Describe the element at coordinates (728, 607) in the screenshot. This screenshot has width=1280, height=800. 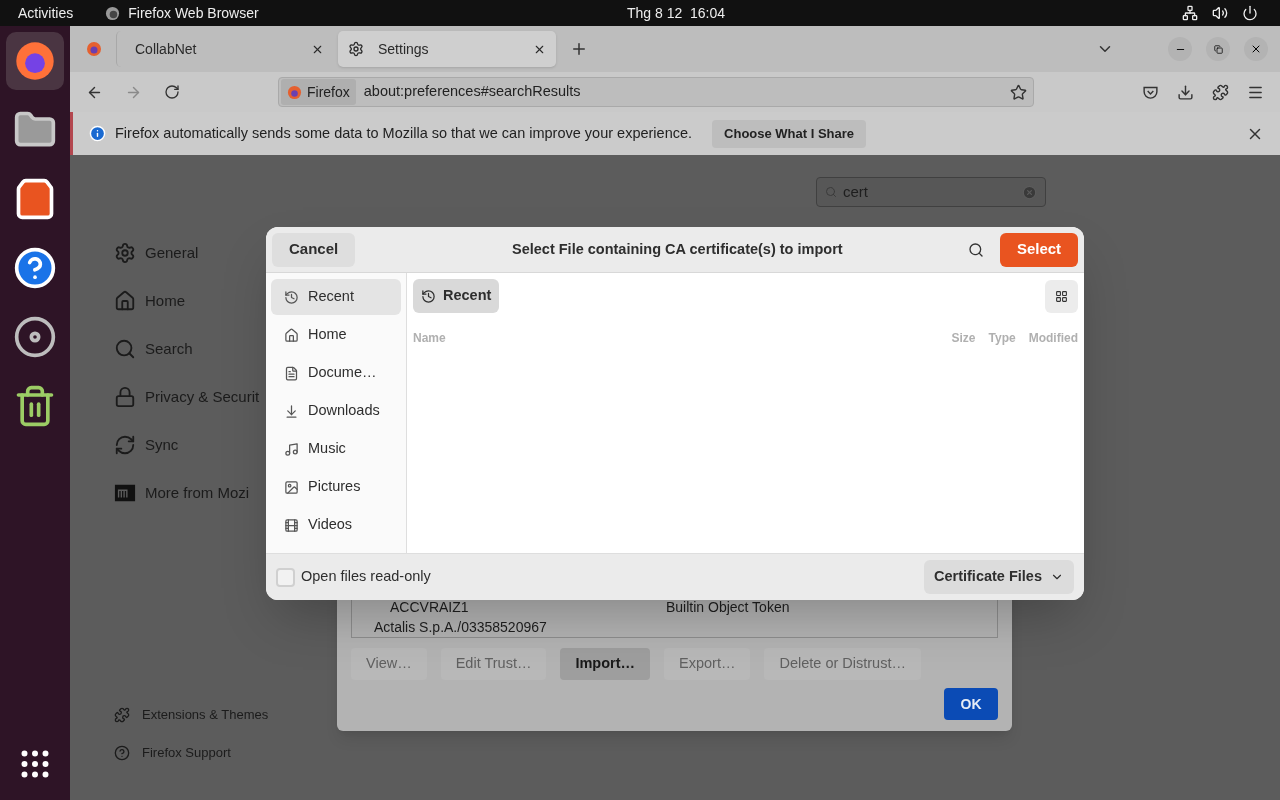
I see `token-name: Builtin Object Token` at that location.